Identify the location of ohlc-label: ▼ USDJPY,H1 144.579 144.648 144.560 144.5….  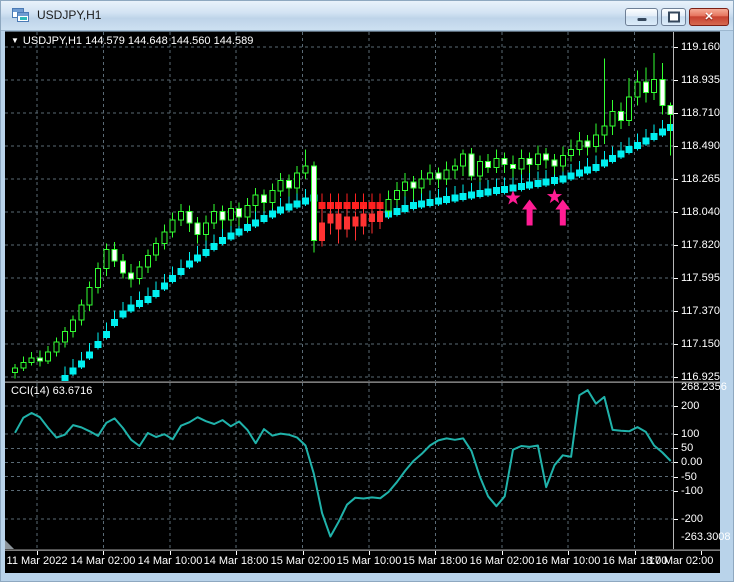
(132, 41).